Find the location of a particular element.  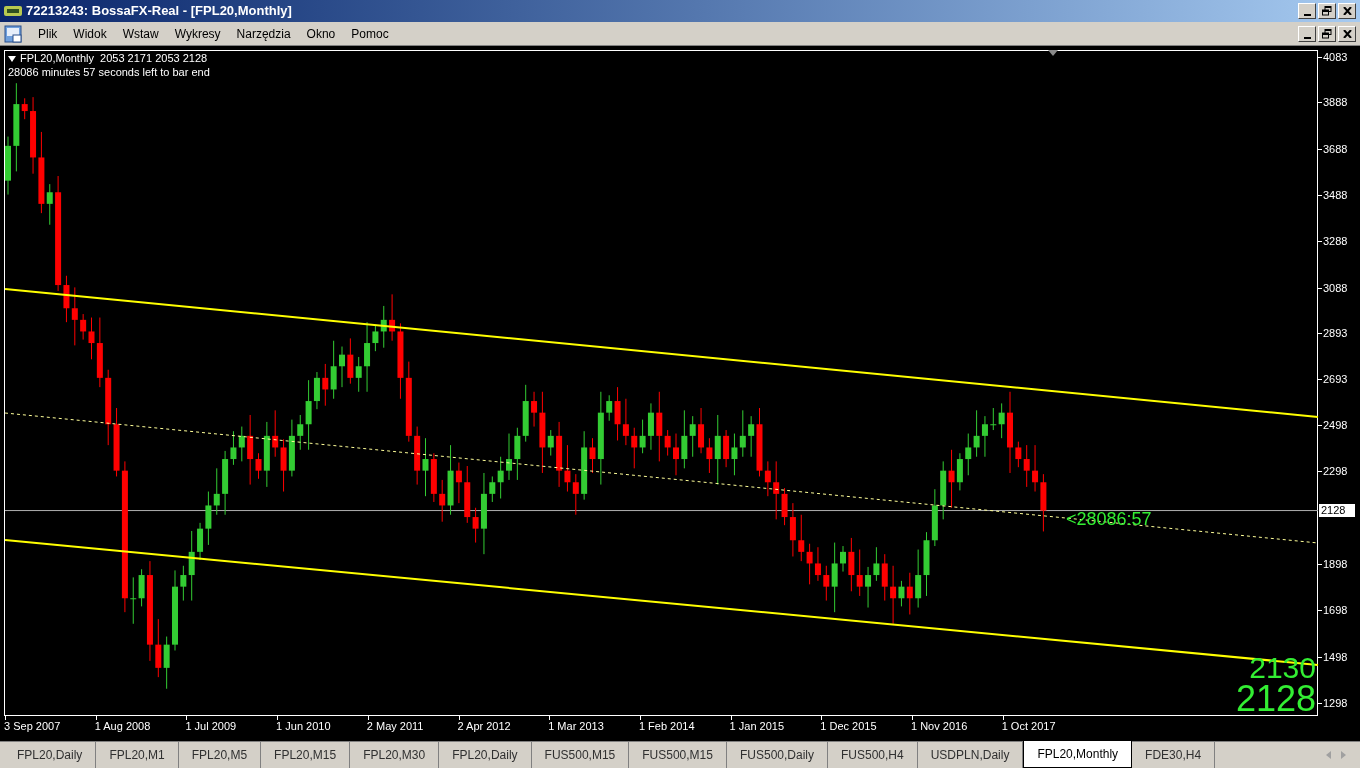

chart-tab: FDE30,H4 is located at coordinates (1174, 755).